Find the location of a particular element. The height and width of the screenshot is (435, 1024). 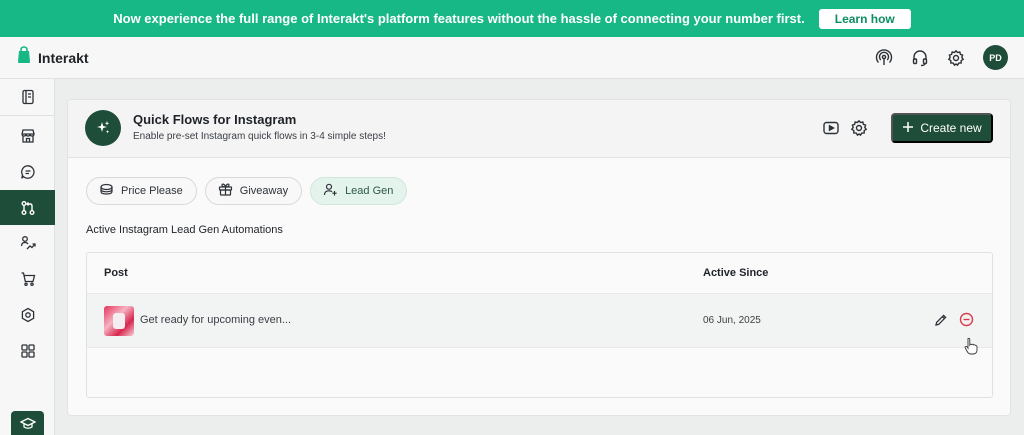

active-since-date: 06 Jun, 2025 is located at coordinates (732, 320).